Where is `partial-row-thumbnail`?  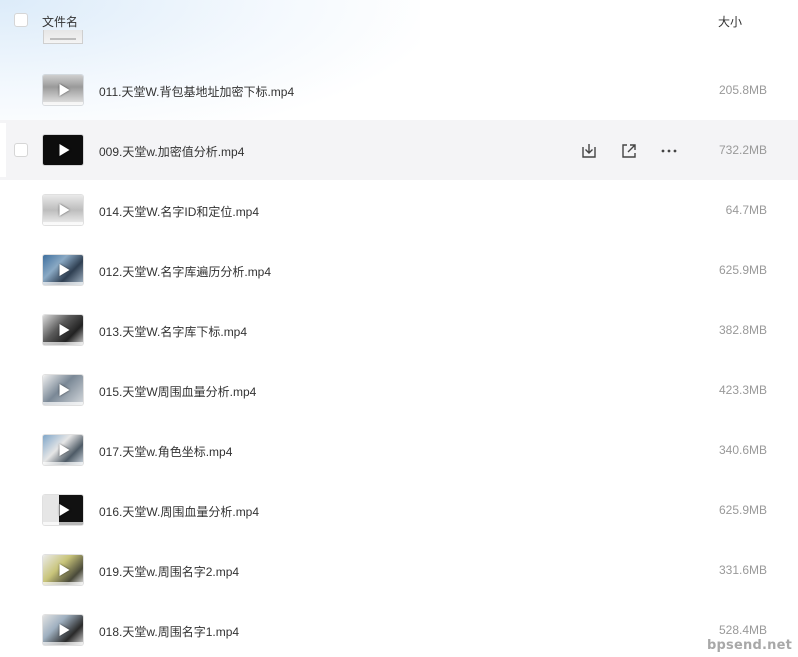
partial-row-thumbnail is located at coordinates (63, 37).